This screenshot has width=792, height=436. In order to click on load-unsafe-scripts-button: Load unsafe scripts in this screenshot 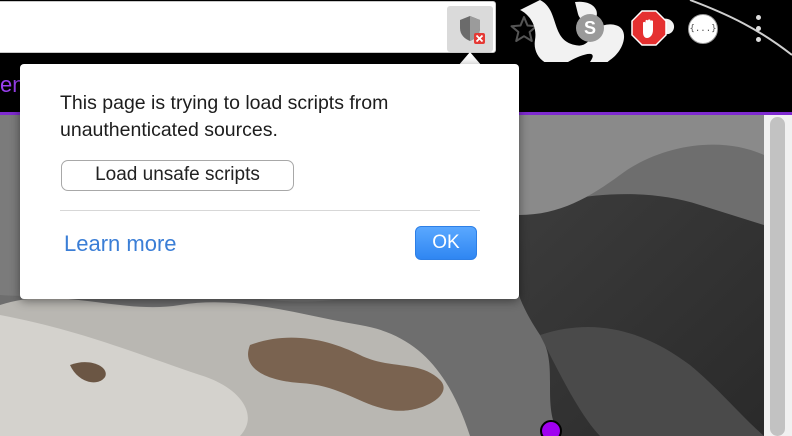, I will do `click(177, 175)`.